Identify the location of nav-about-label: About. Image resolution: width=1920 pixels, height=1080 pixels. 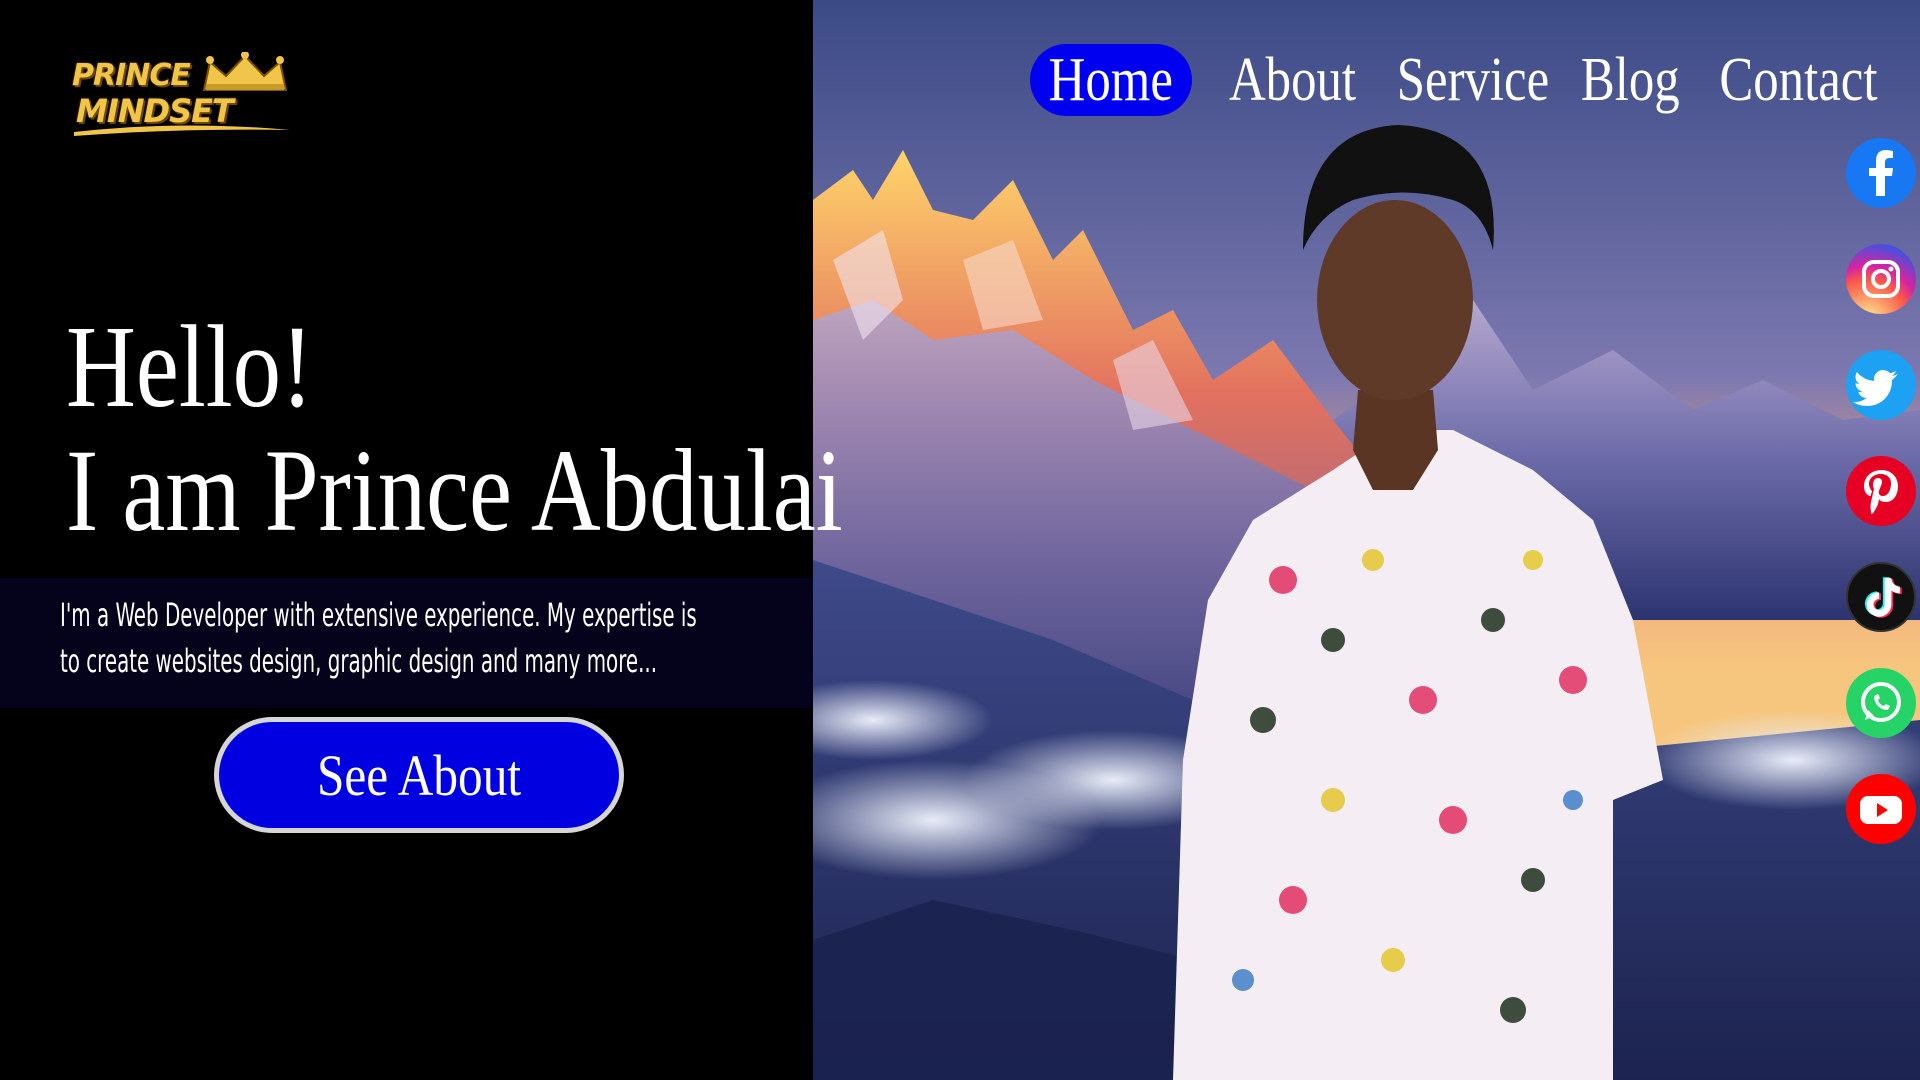
(1292, 80).